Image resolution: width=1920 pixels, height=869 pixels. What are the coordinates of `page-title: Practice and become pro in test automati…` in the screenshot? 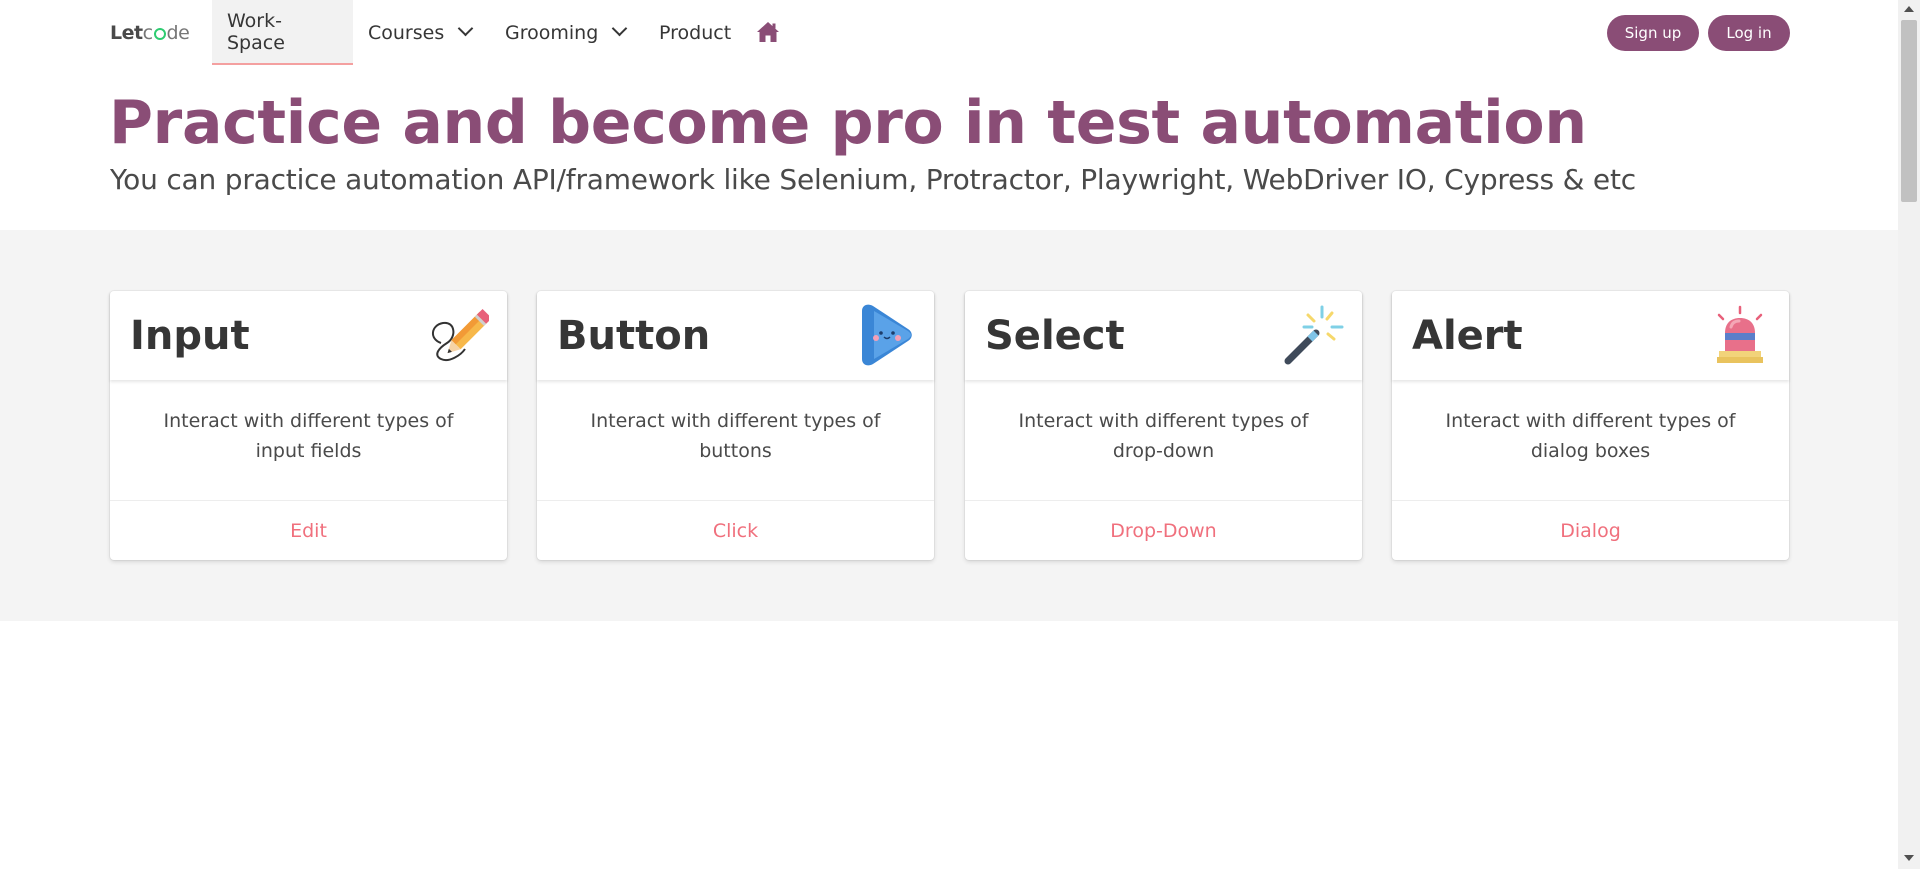 It's located at (848, 123).